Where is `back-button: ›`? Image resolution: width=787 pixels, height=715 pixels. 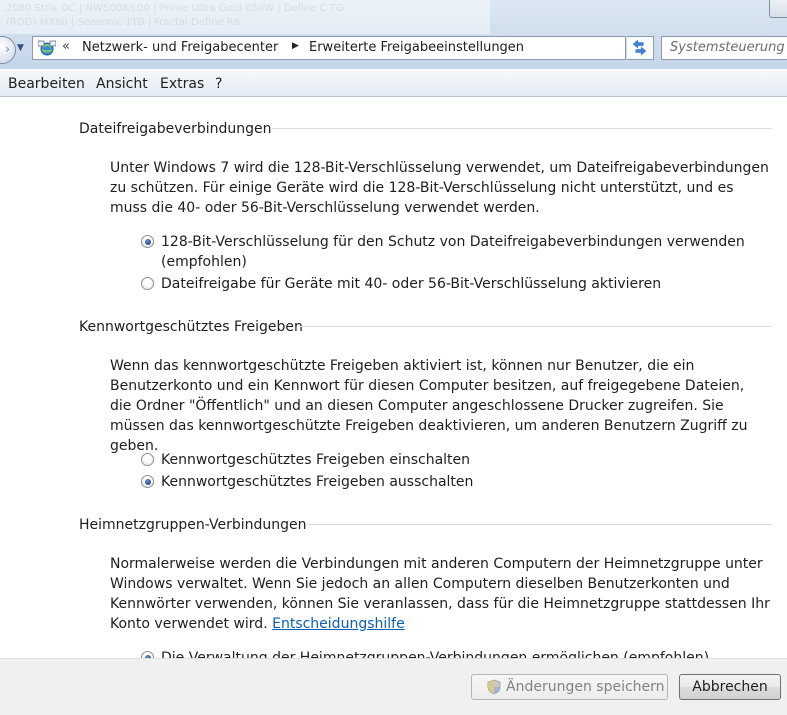
back-button: › is located at coordinates (8, 50).